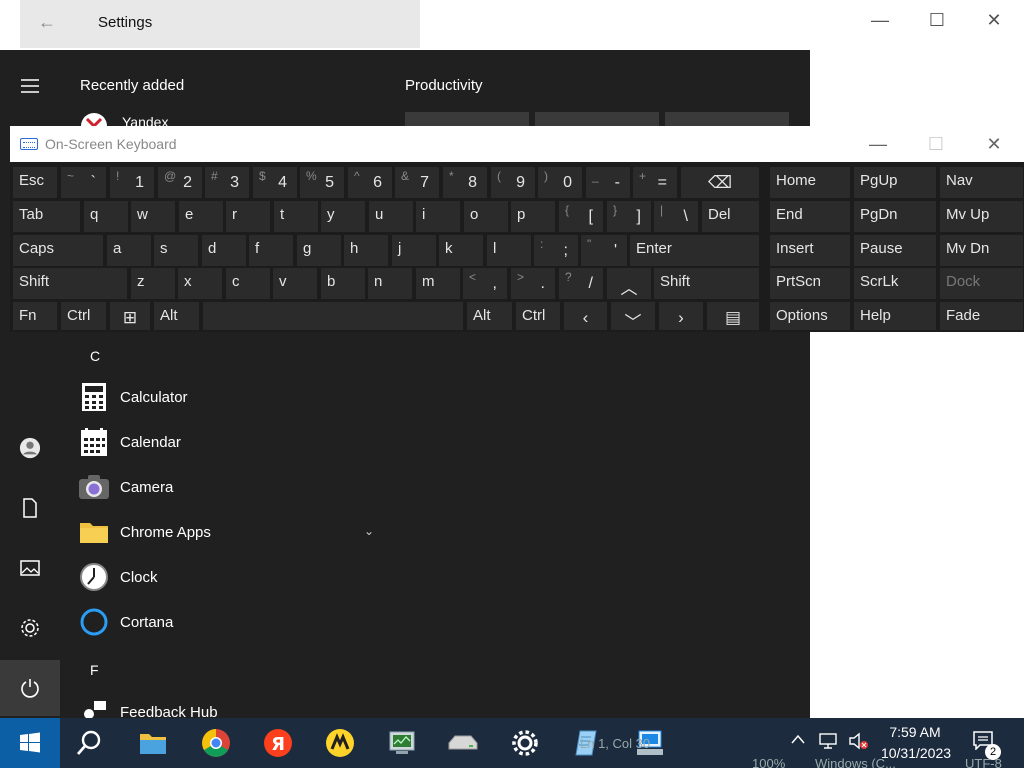 The width and height of the screenshot is (1024, 768). Describe the element at coordinates (513, 182) in the screenshot. I see `key-9: (9` at that location.